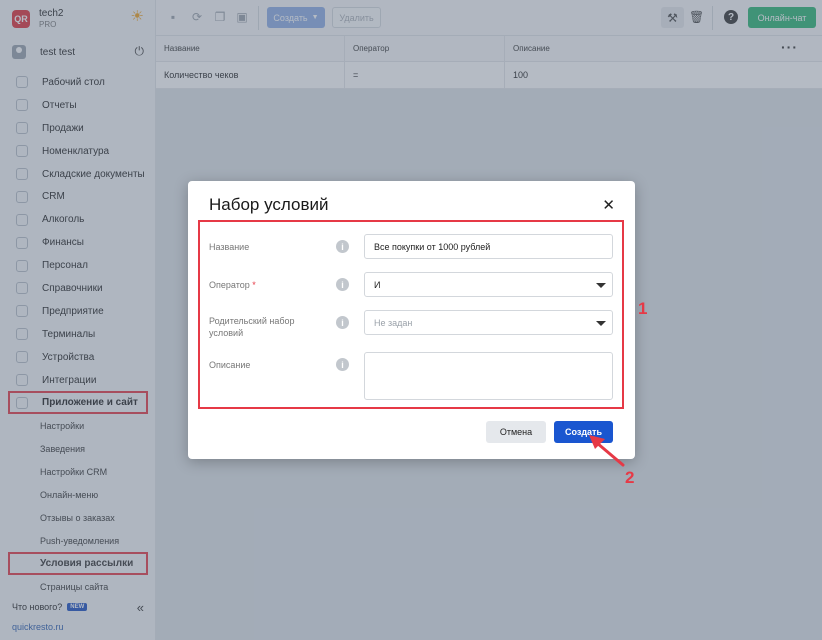 This screenshot has height=640, width=822. What do you see at coordinates (488, 246) in the screenshot?
I see `name-input: Все покупки от 1000 рублей` at bounding box center [488, 246].